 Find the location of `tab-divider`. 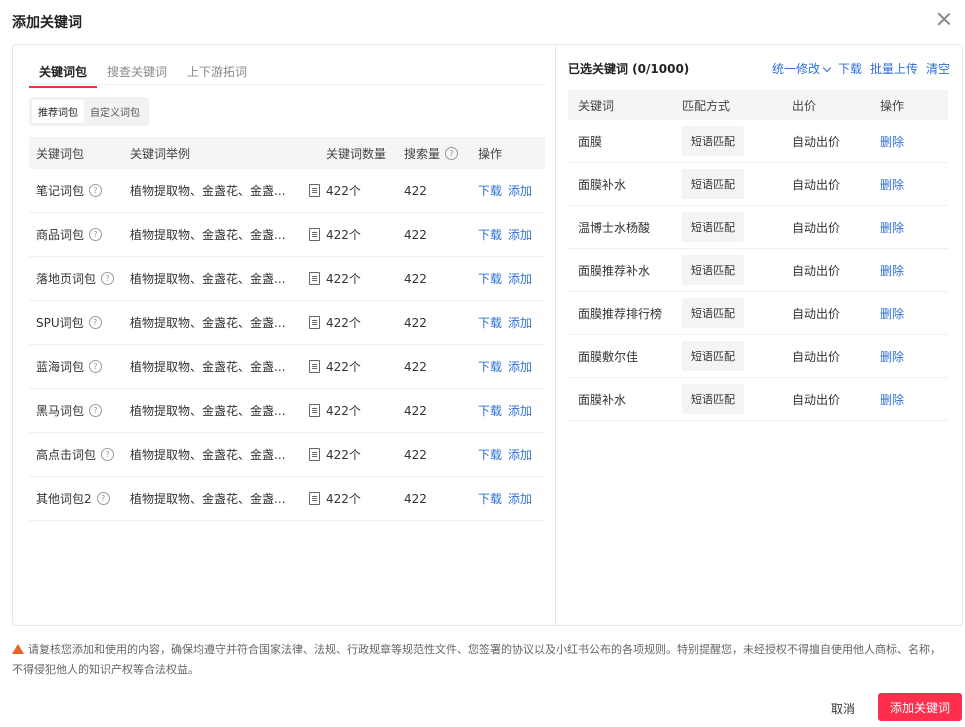

tab-divider is located at coordinates (287, 84).